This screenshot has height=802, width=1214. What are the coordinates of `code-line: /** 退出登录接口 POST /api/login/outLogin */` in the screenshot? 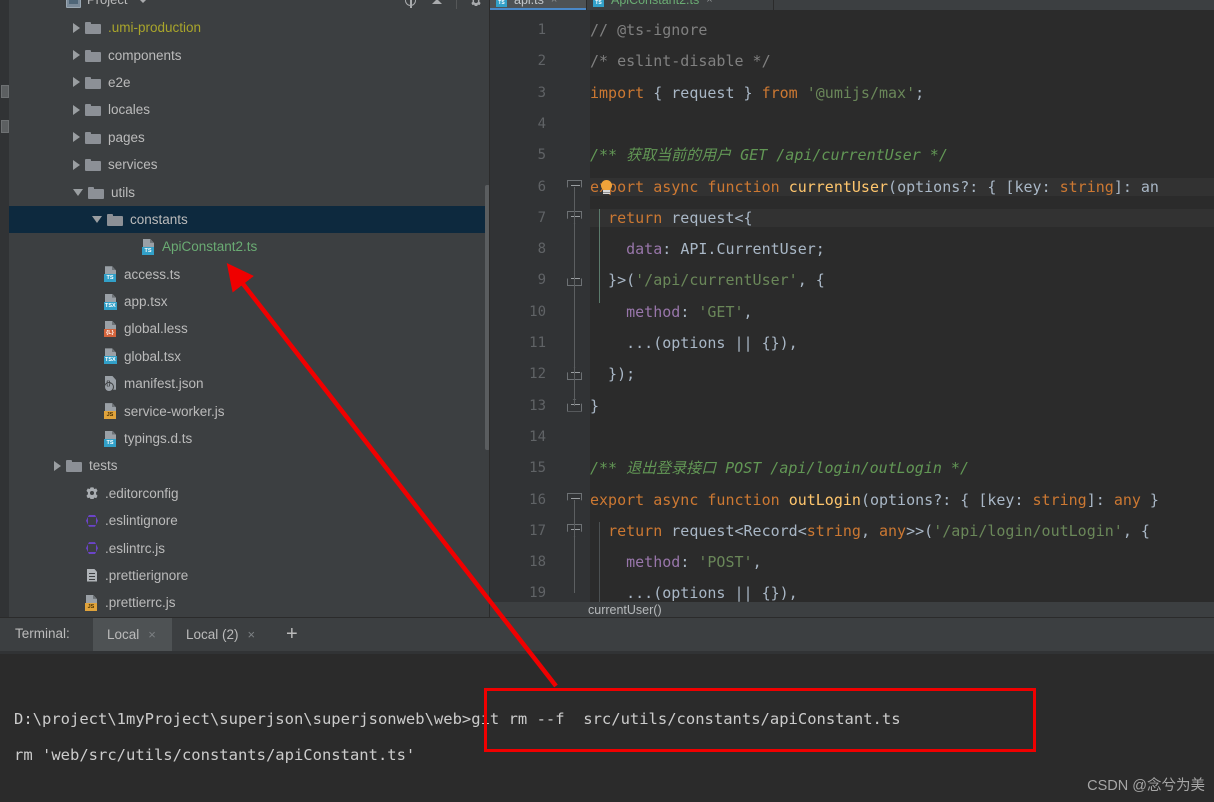 It's located at (779, 468).